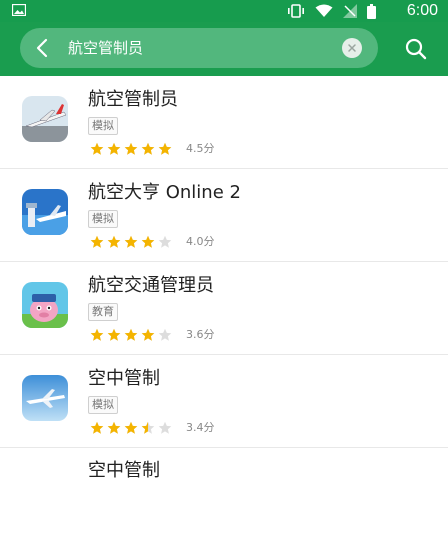 The width and height of the screenshot is (448, 540). I want to click on signal-off-icon, so click(350, 11).